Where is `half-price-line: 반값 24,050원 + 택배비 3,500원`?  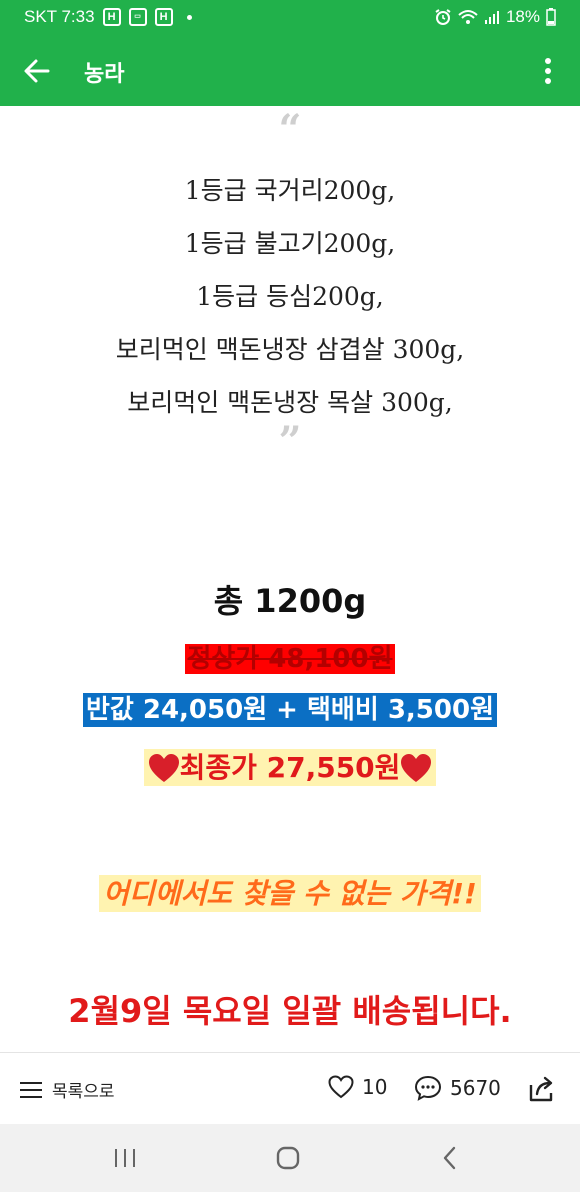 half-price-line: 반값 24,050원 + 택배비 3,500원 is located at coordinates (290, 708).